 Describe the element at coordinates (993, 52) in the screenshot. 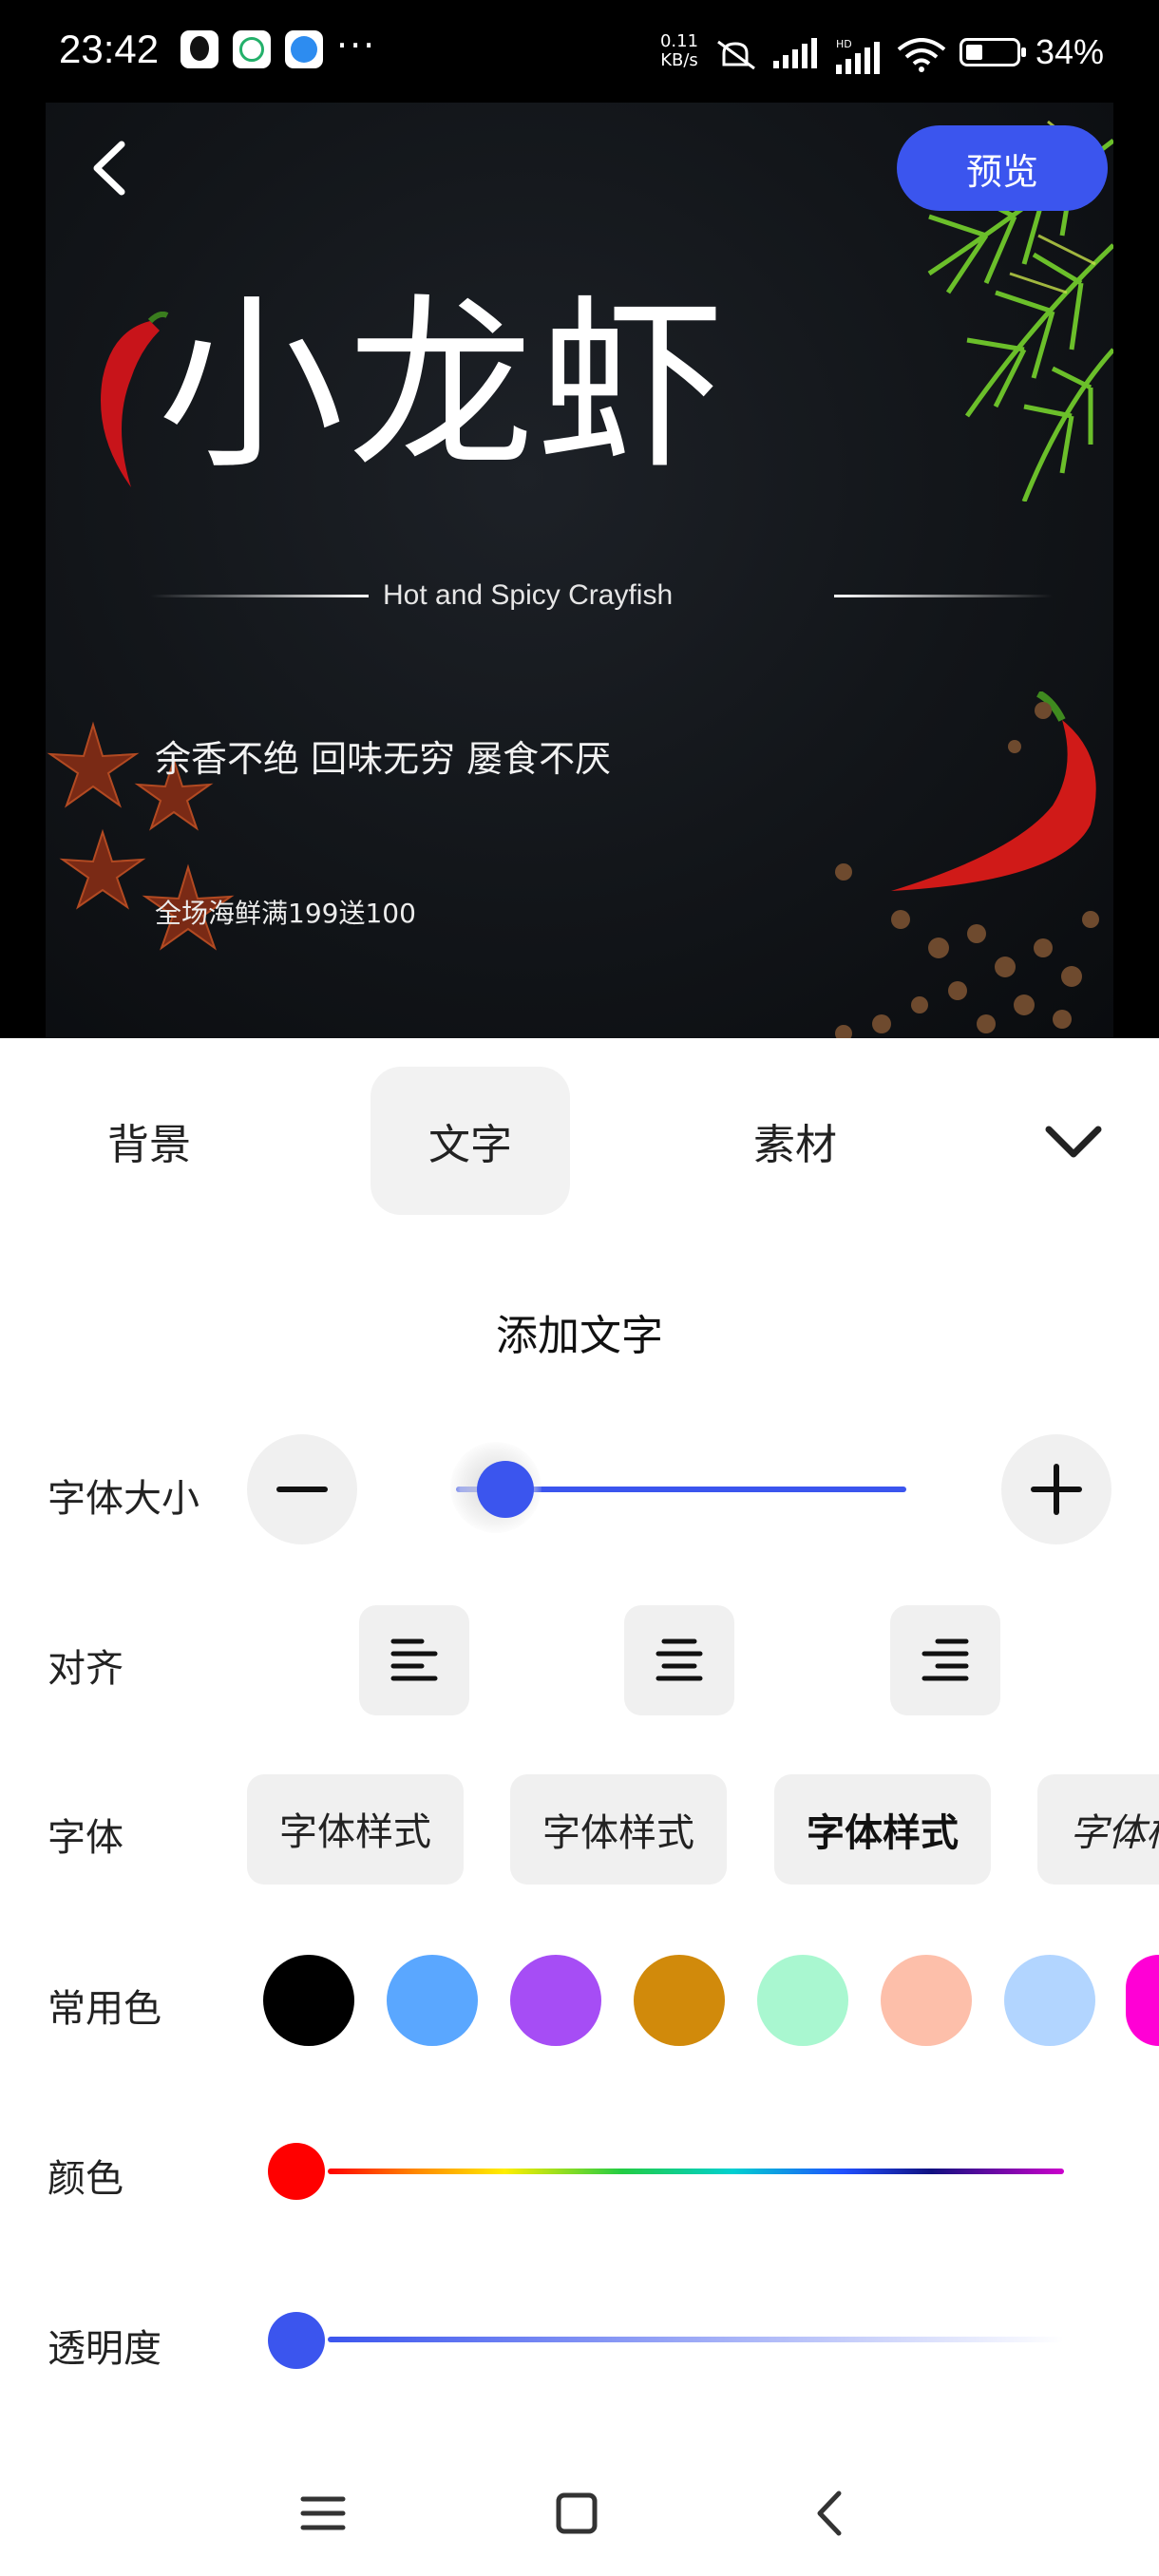

I see `battery-icon` at that location.